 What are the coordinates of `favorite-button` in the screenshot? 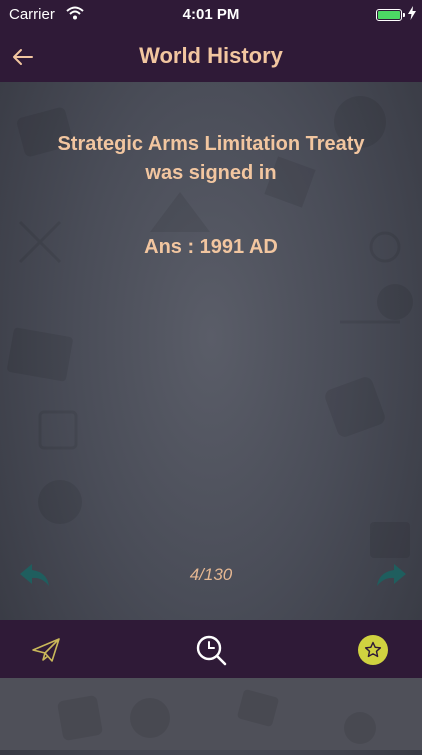 It's located at (373, 650).